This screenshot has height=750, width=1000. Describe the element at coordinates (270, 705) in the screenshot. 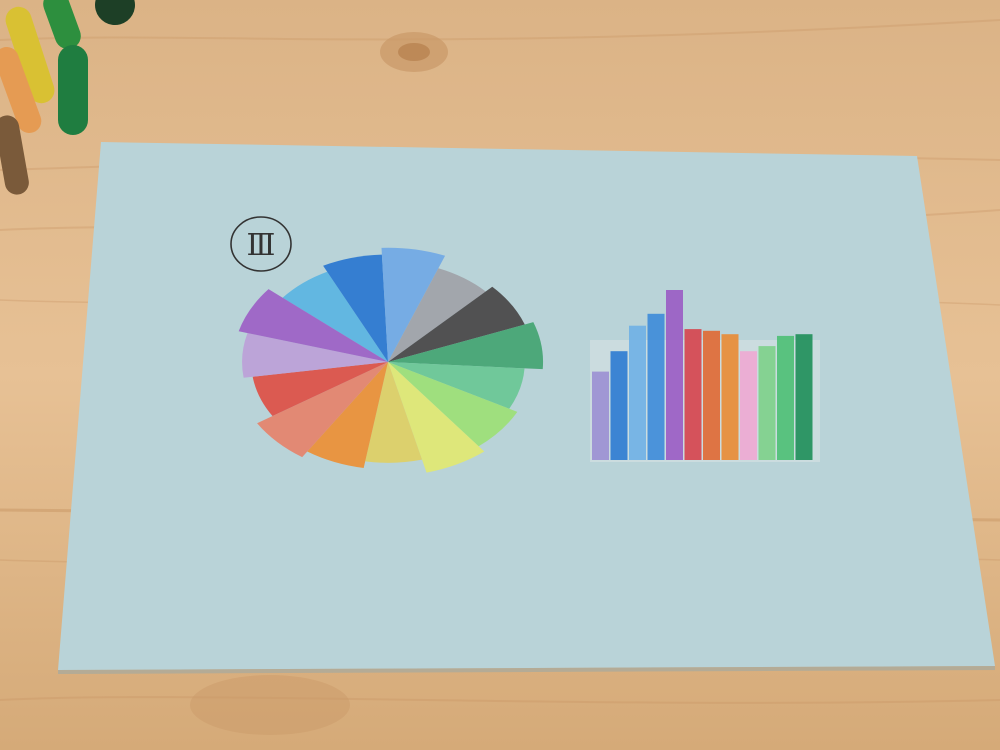

I see `wood-knot-lower` at that location.